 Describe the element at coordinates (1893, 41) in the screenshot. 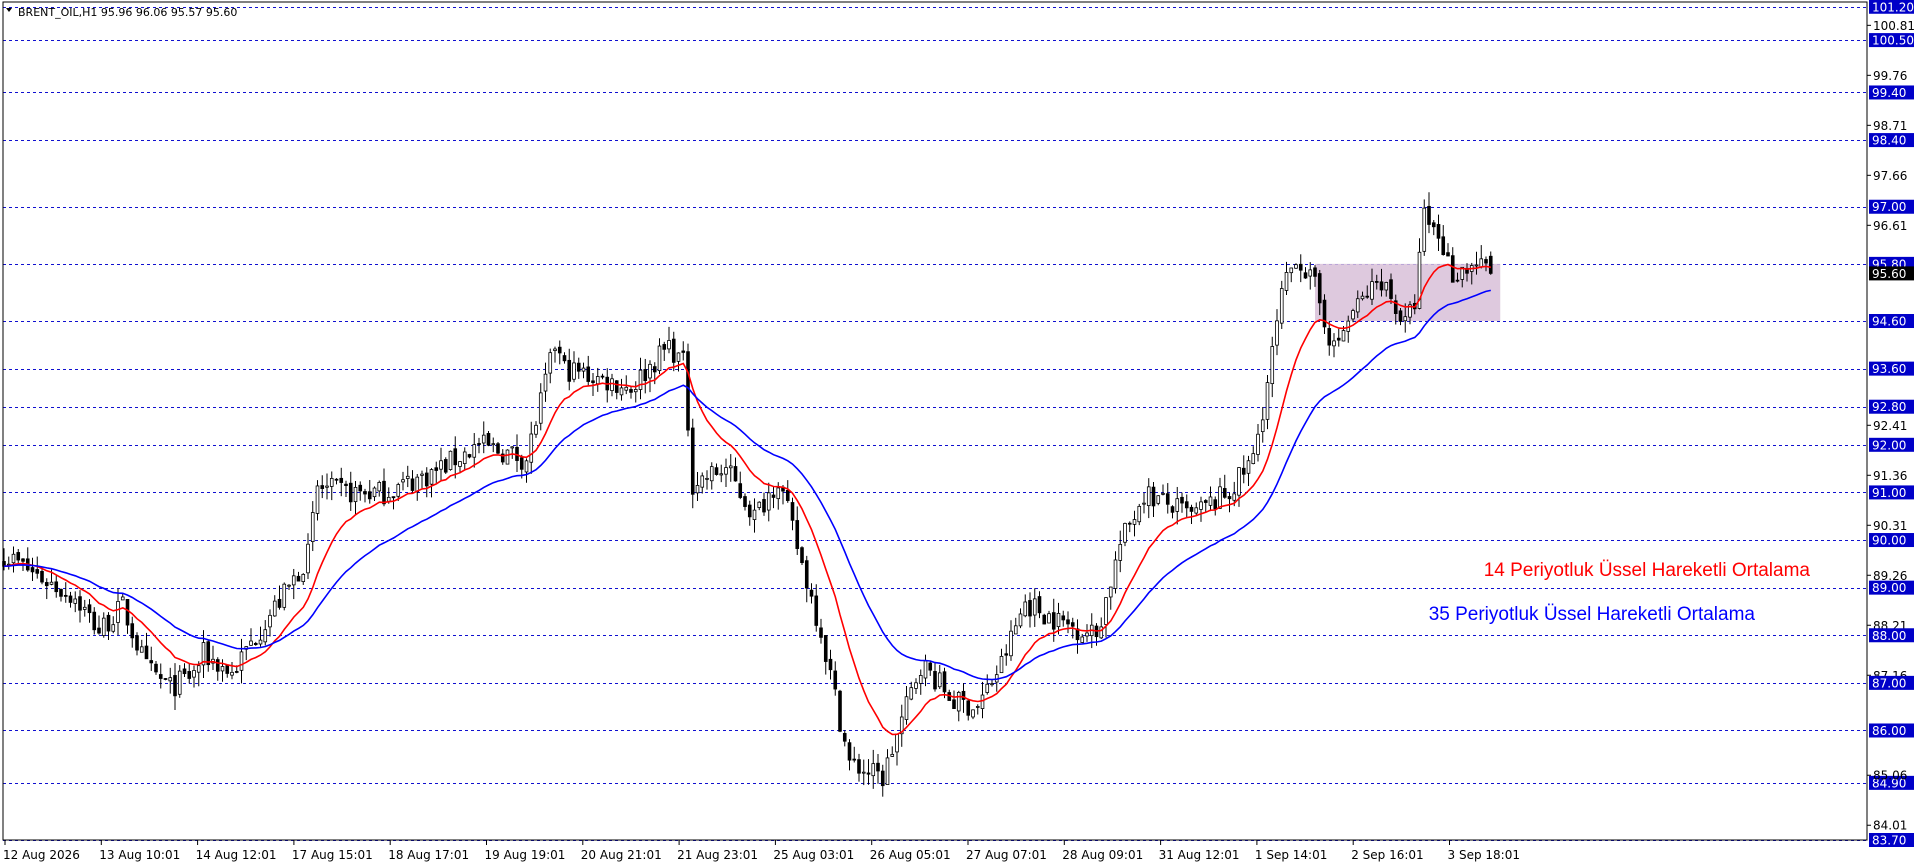

I see `level-label-text: 100.50` at that location.